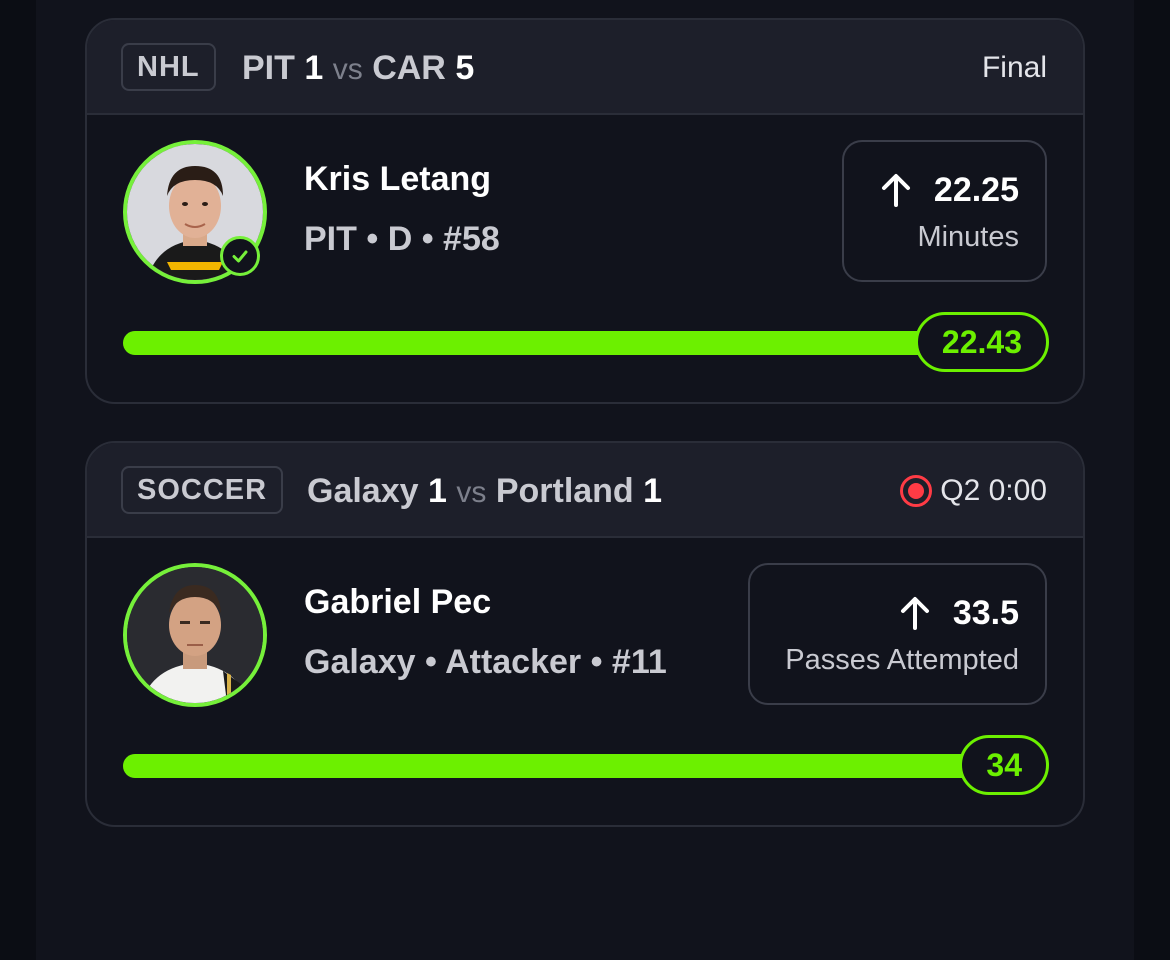 The width and height of the screenshot is (1170, 960). I want to click on game-status: Q2 0:00, so click(973, 491).